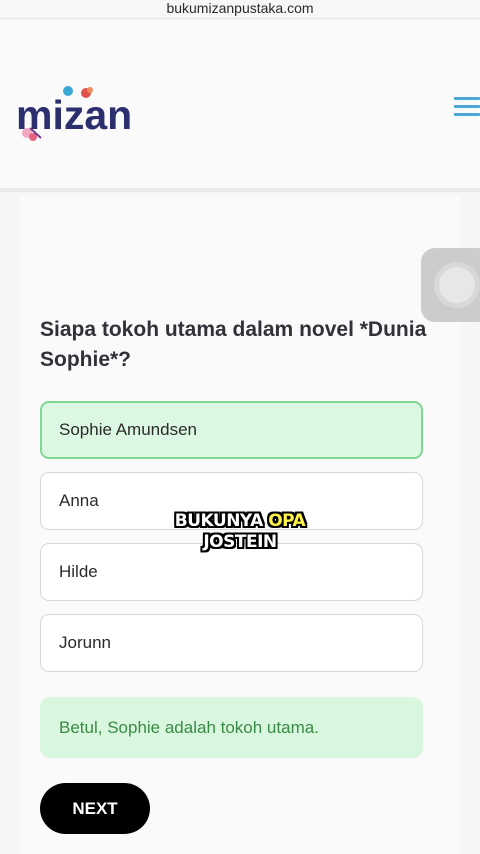 This screenshot has width=480, height=854. I want to click on caption-line-1: BUKUNYA OPA, so click(240, 521).